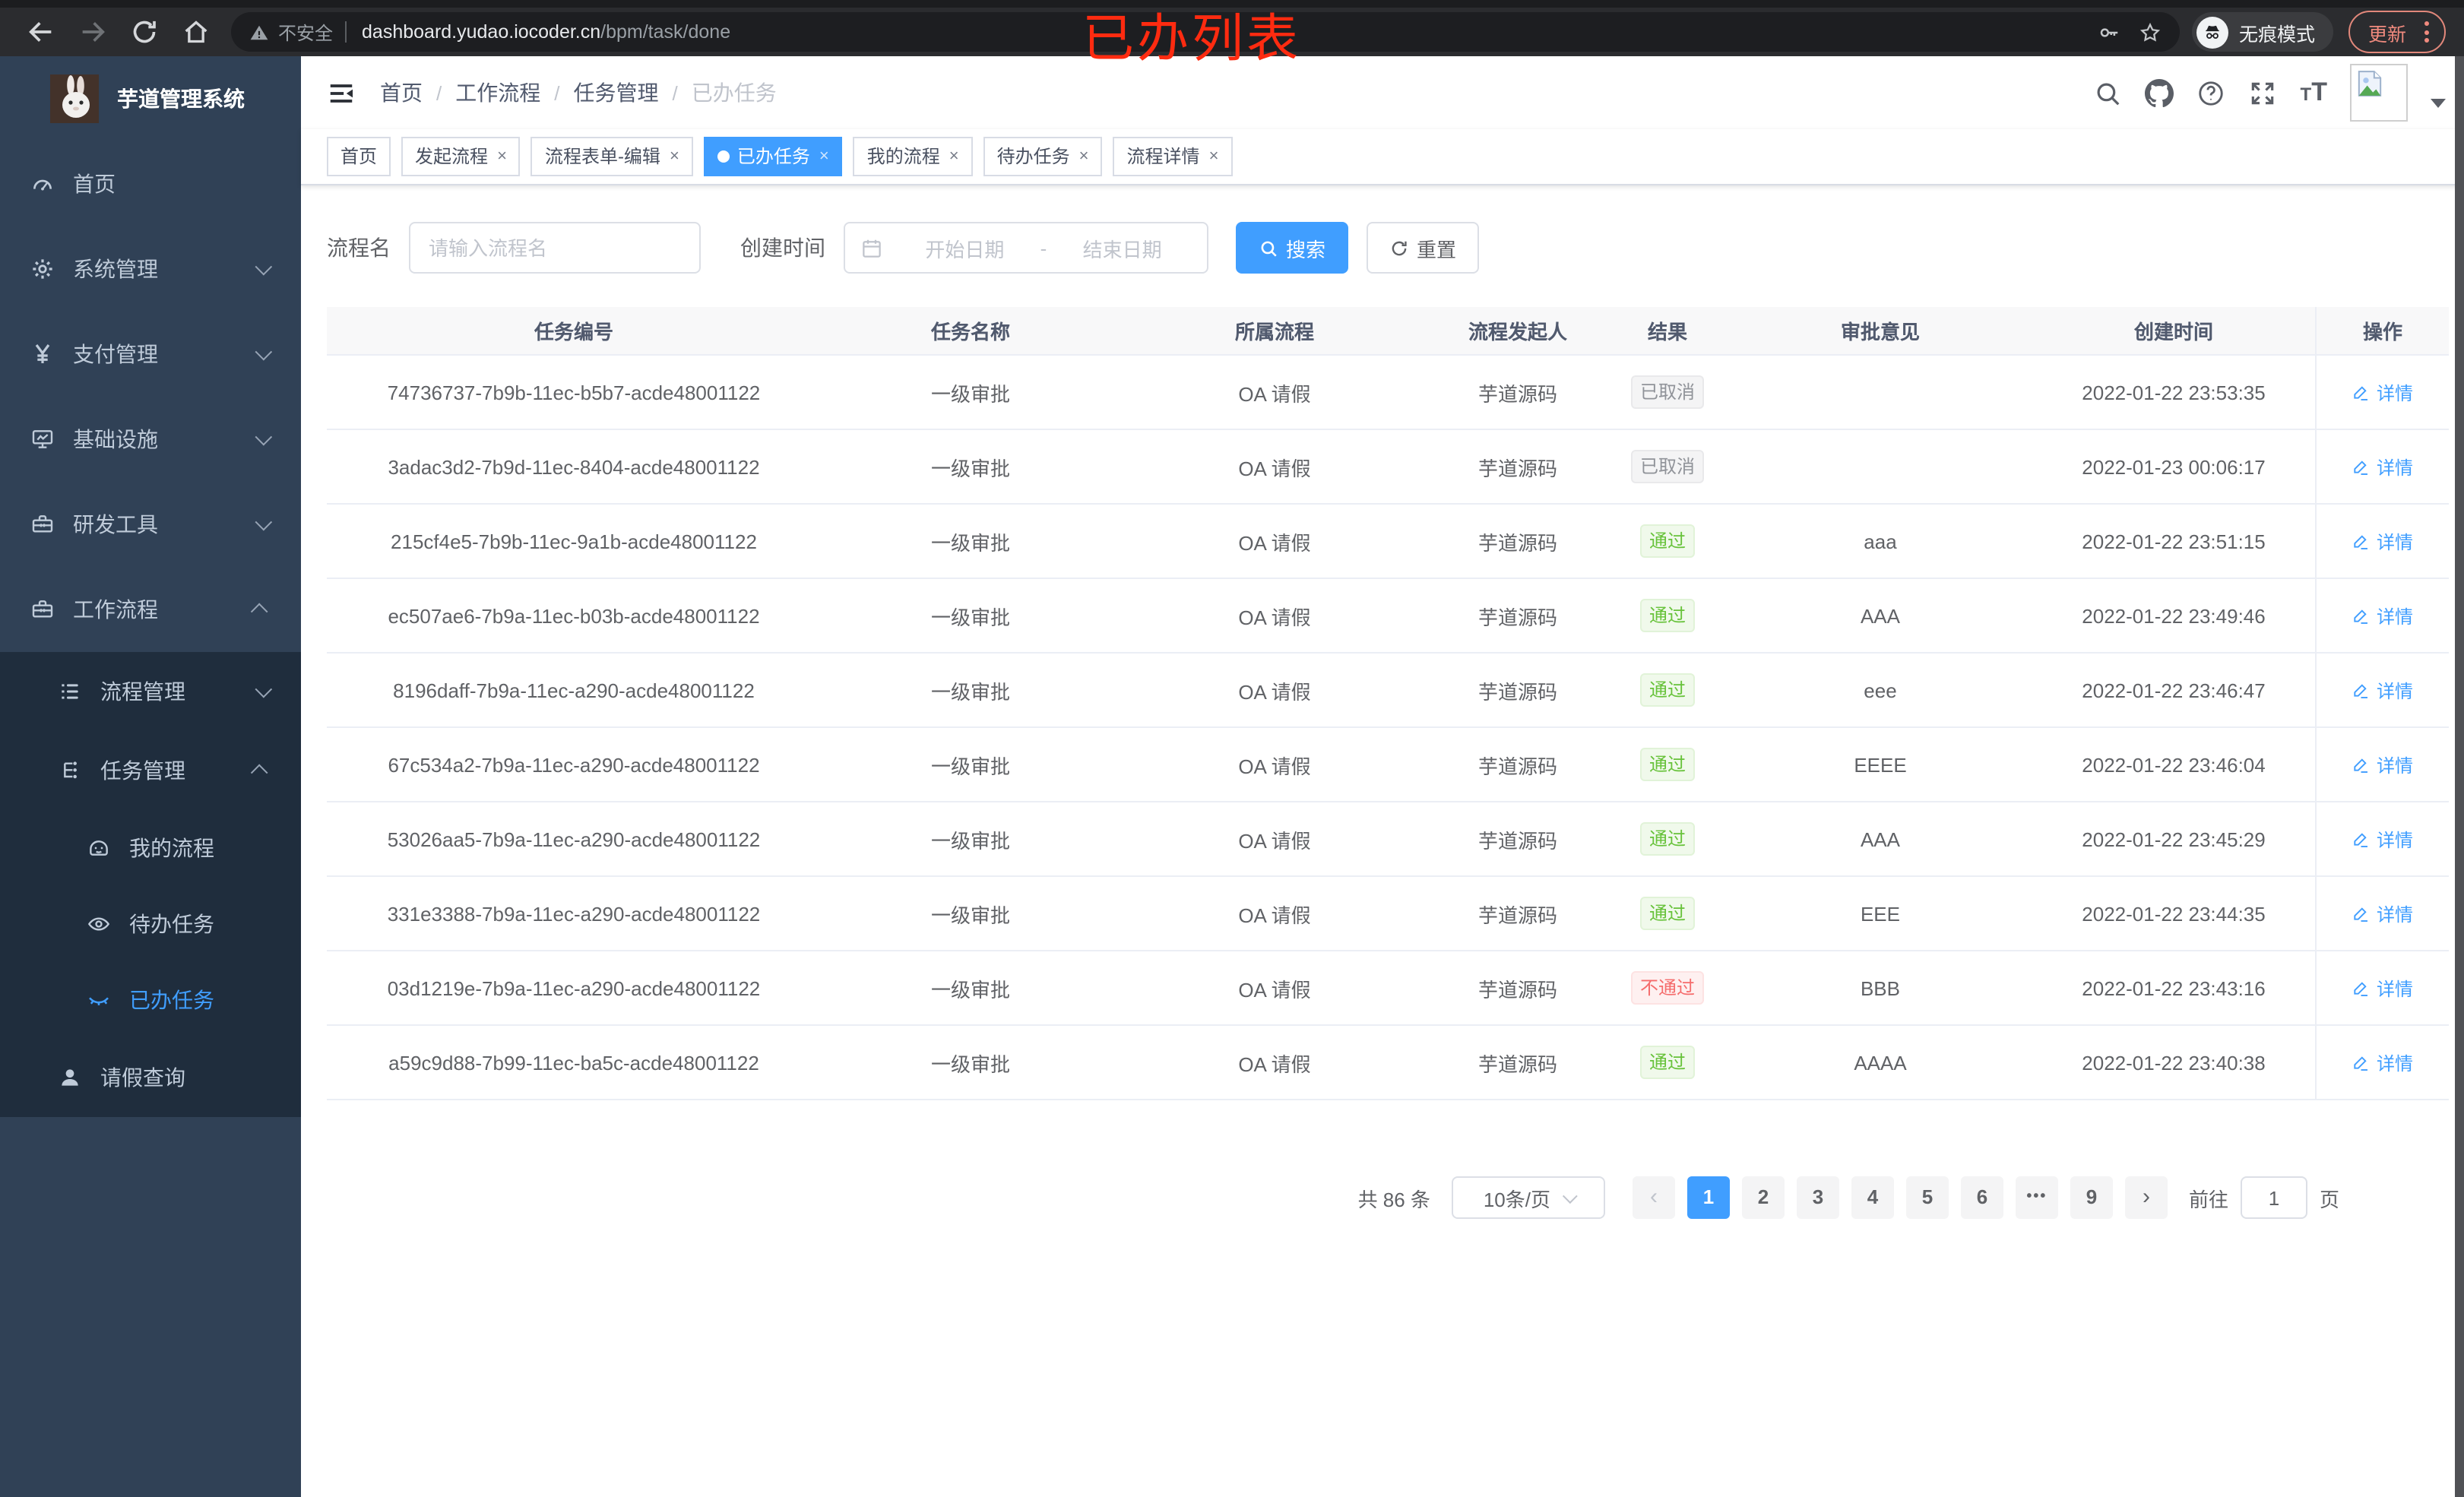 Image resolution: width=2464 pixels, height=1497 pixels. What do you see at coordinates (2397, 32) in the screenshot?
I see `browser-update-button: 更新` at bounding box center [2397, 32].